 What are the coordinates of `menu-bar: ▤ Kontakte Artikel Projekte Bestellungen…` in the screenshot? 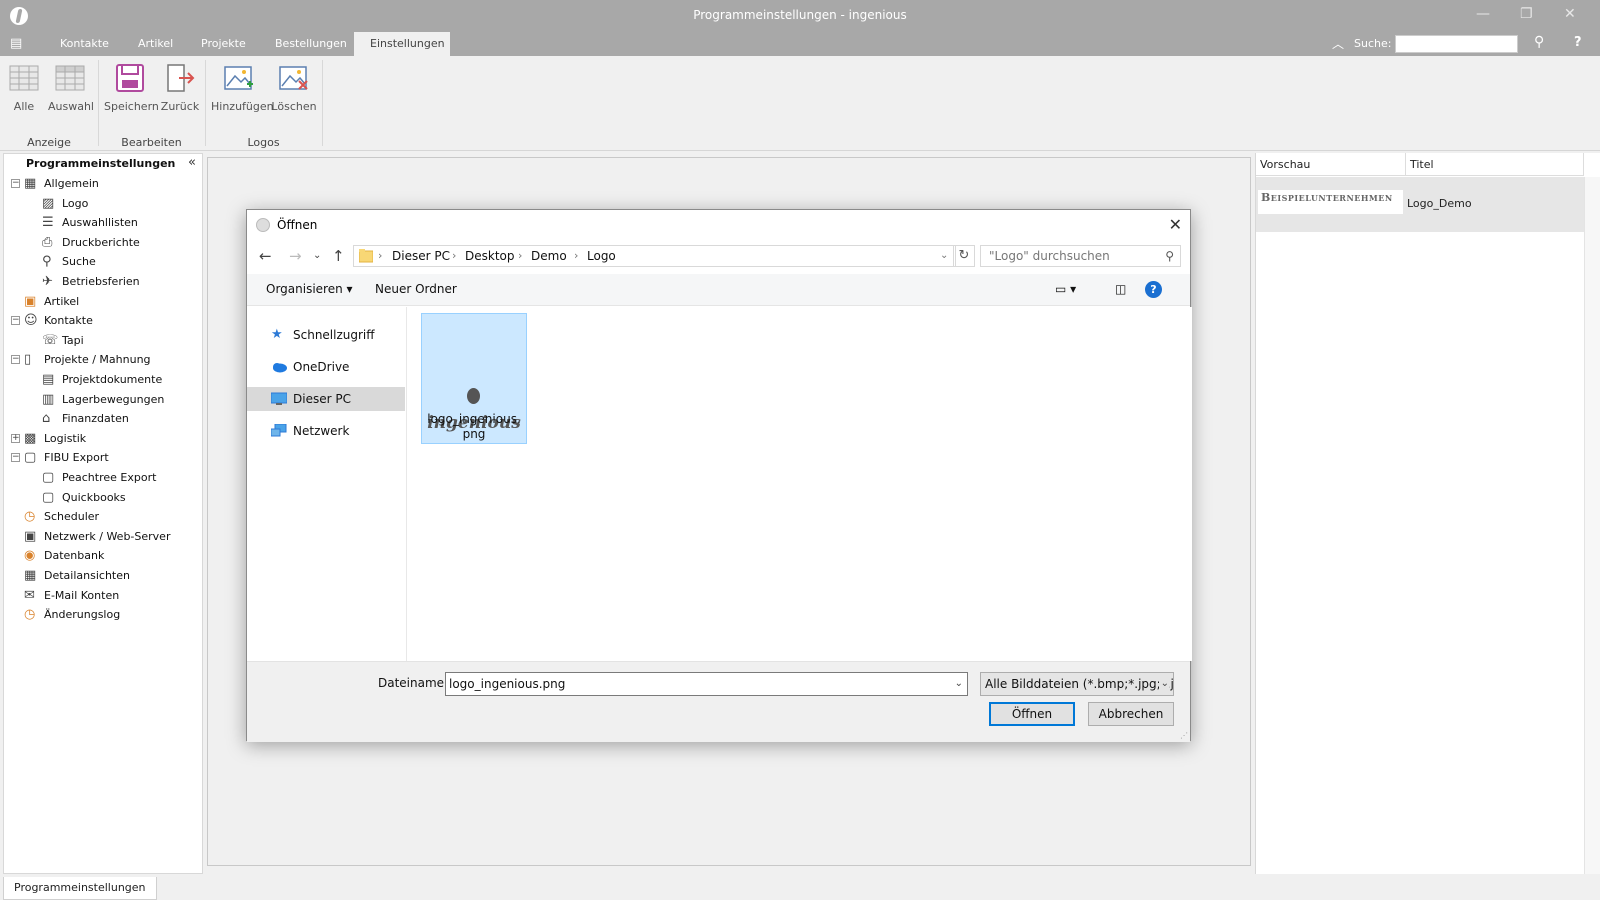 It's located at (800, 44).